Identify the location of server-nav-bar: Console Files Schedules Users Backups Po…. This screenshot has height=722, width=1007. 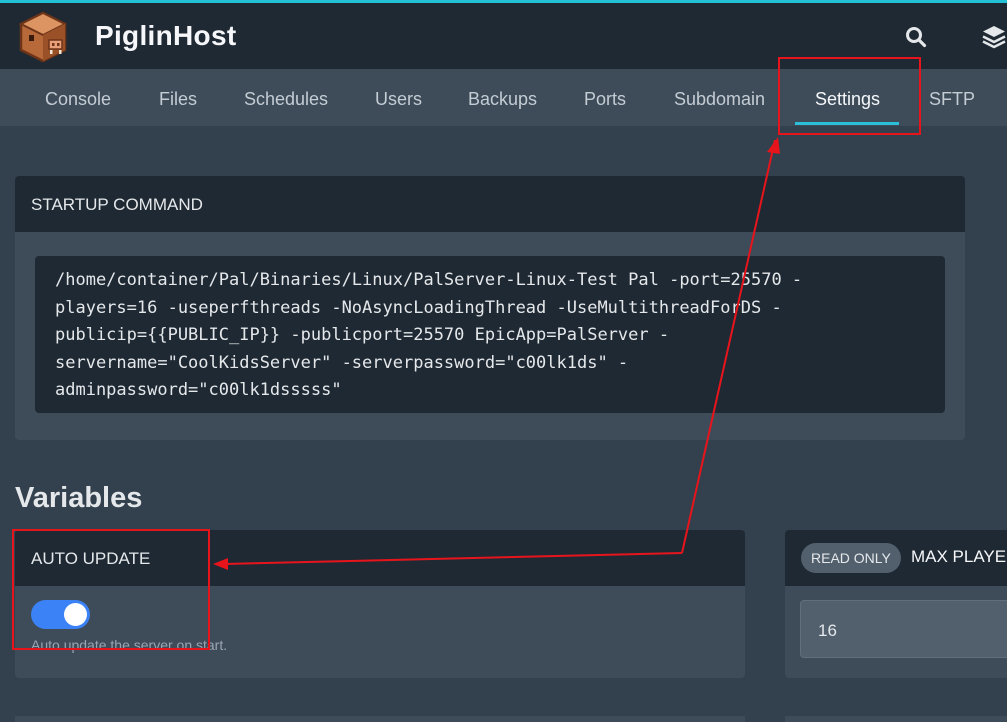
(503, 97).